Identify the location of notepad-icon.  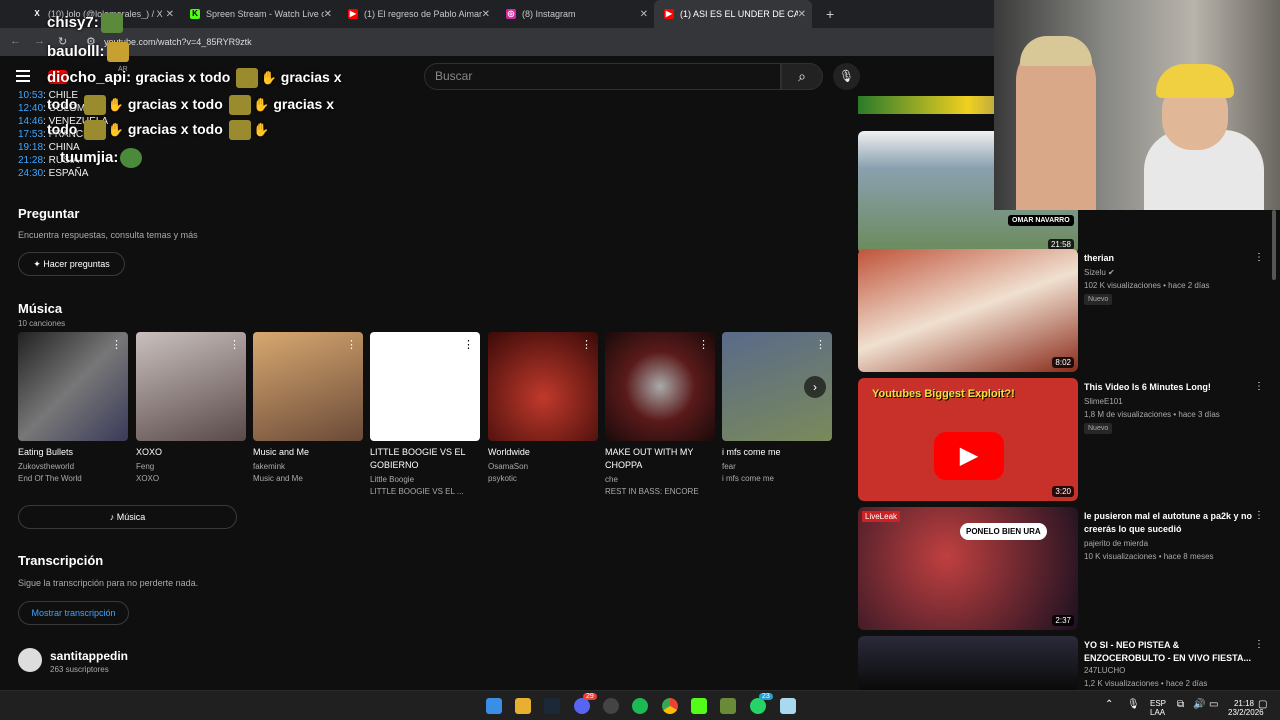
(788, 706).